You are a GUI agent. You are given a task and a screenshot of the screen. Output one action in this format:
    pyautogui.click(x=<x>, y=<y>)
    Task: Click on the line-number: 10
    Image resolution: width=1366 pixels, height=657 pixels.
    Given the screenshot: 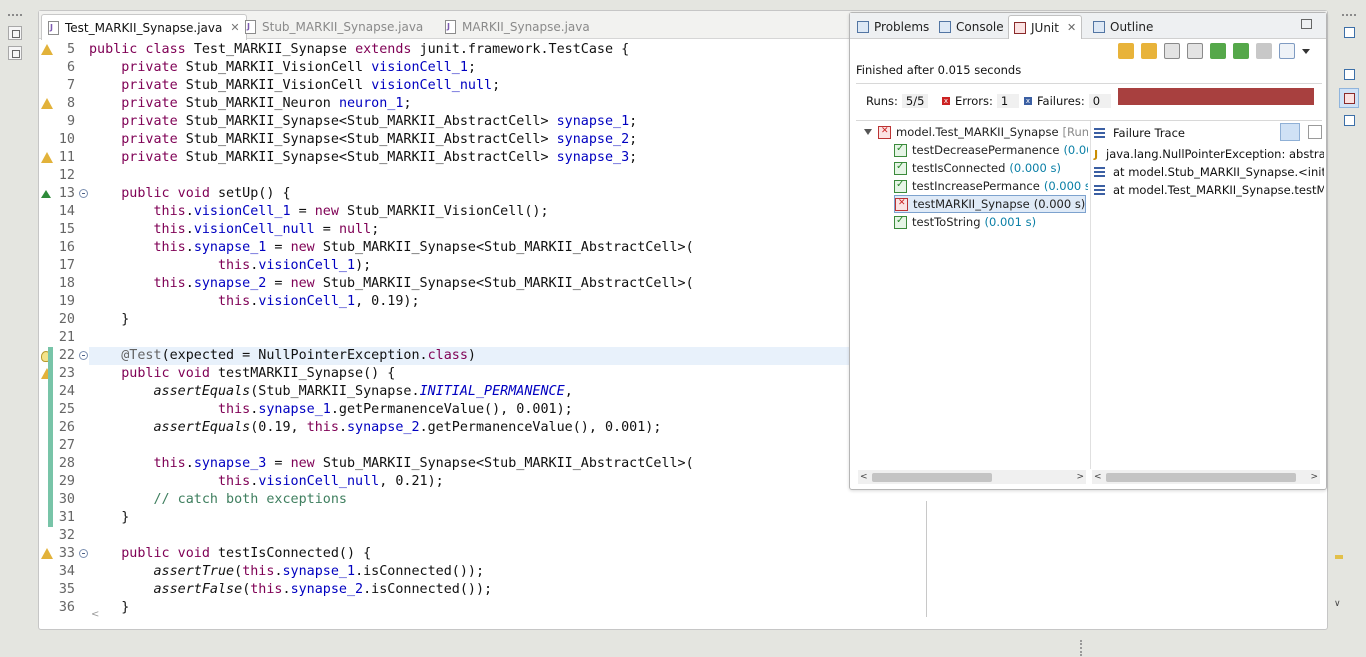 What is the action you would take?
    pyautogui.click(x=66, y=139)
    